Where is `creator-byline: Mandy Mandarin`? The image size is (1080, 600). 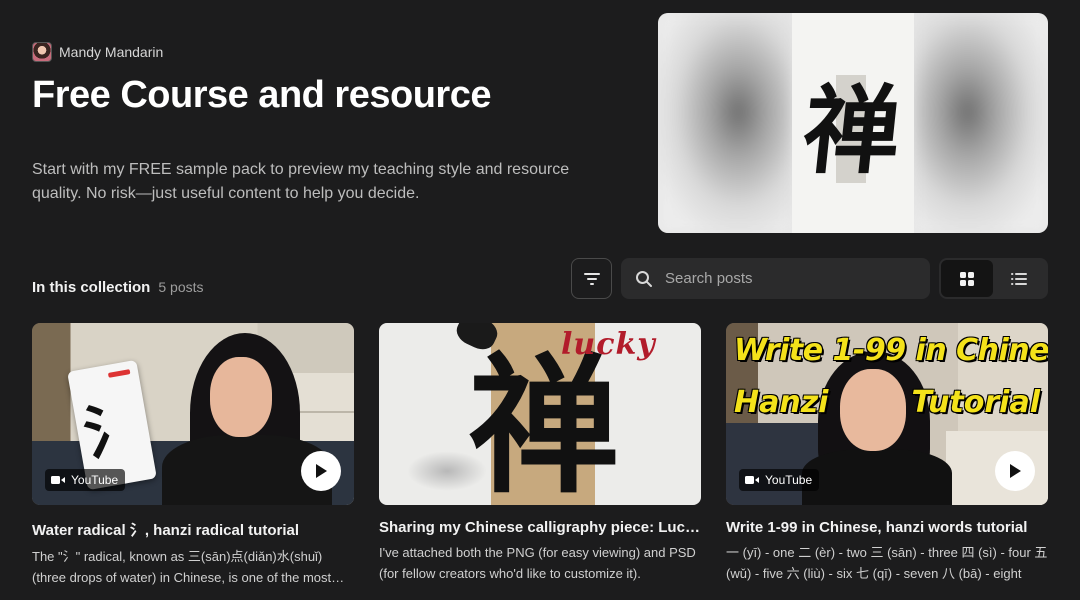 creator-byline: Mandy Mandarin is located at coordinates (97, 52).